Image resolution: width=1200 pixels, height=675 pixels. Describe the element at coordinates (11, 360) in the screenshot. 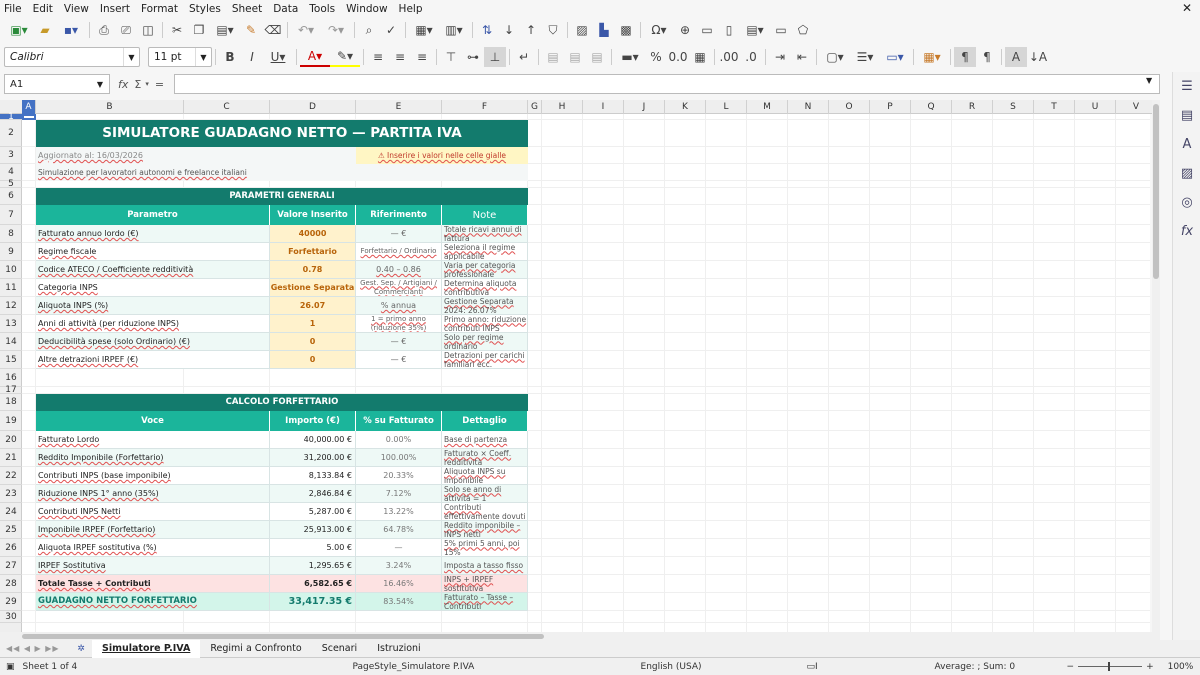

I see `row-header: 15` at that location.